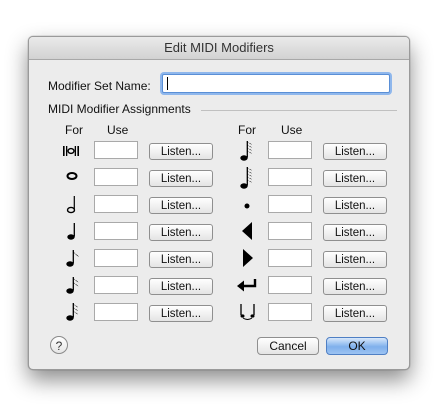 The width and height of the screenshot is (436, 404). Describe the element at coordinates (247, 312) in the screenshot. I see `tie-icon` at that location.